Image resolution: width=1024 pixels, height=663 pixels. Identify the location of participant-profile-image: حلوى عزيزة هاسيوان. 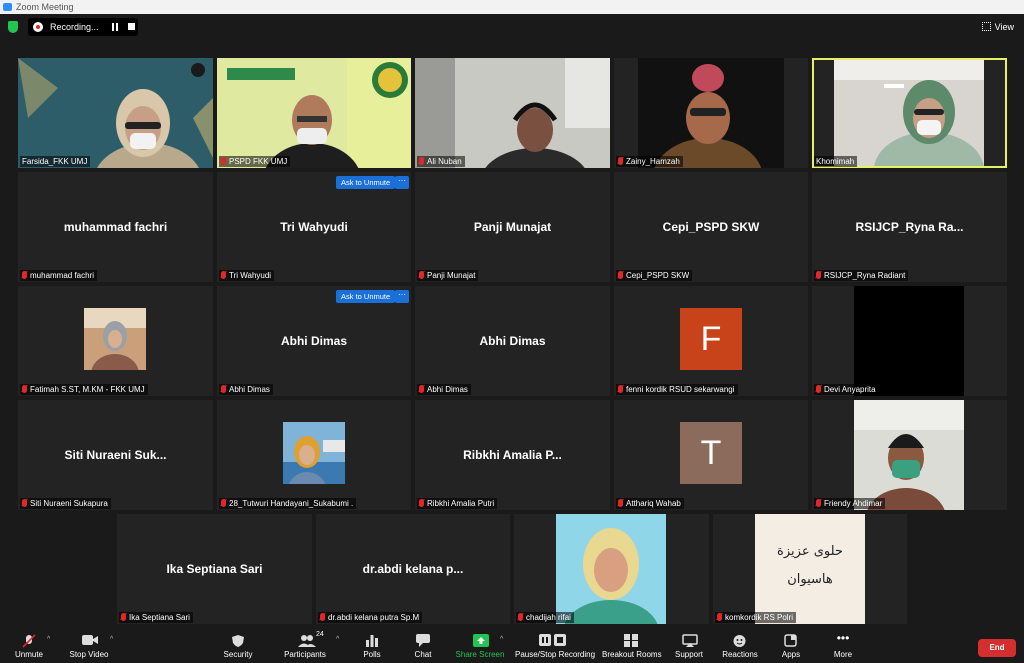
(810, 569).